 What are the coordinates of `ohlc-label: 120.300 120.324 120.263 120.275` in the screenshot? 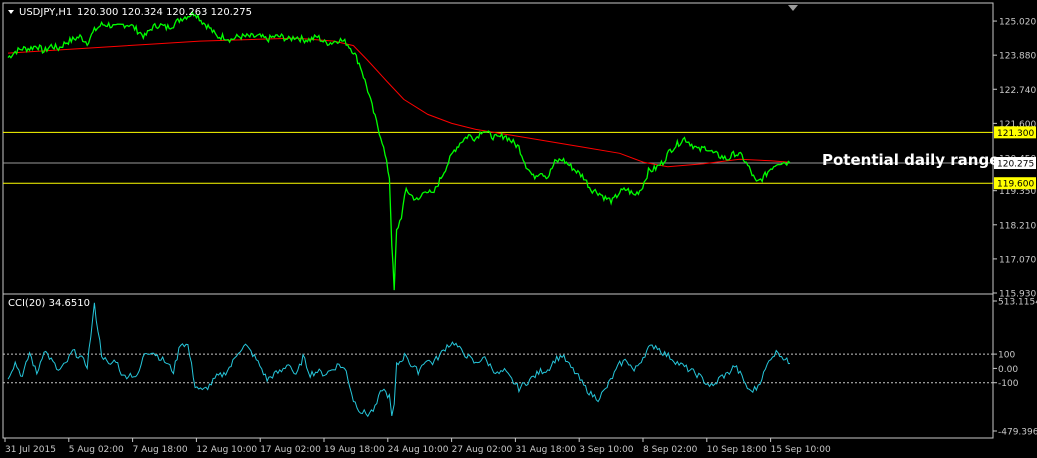 It's located at (164, 12).